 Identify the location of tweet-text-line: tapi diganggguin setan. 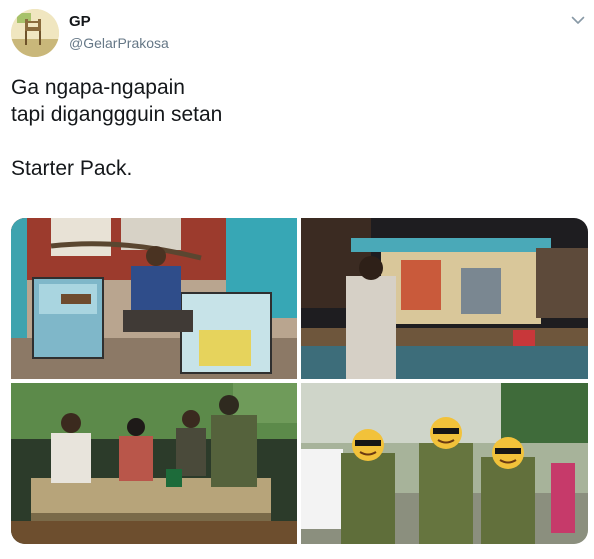
(117, 114).